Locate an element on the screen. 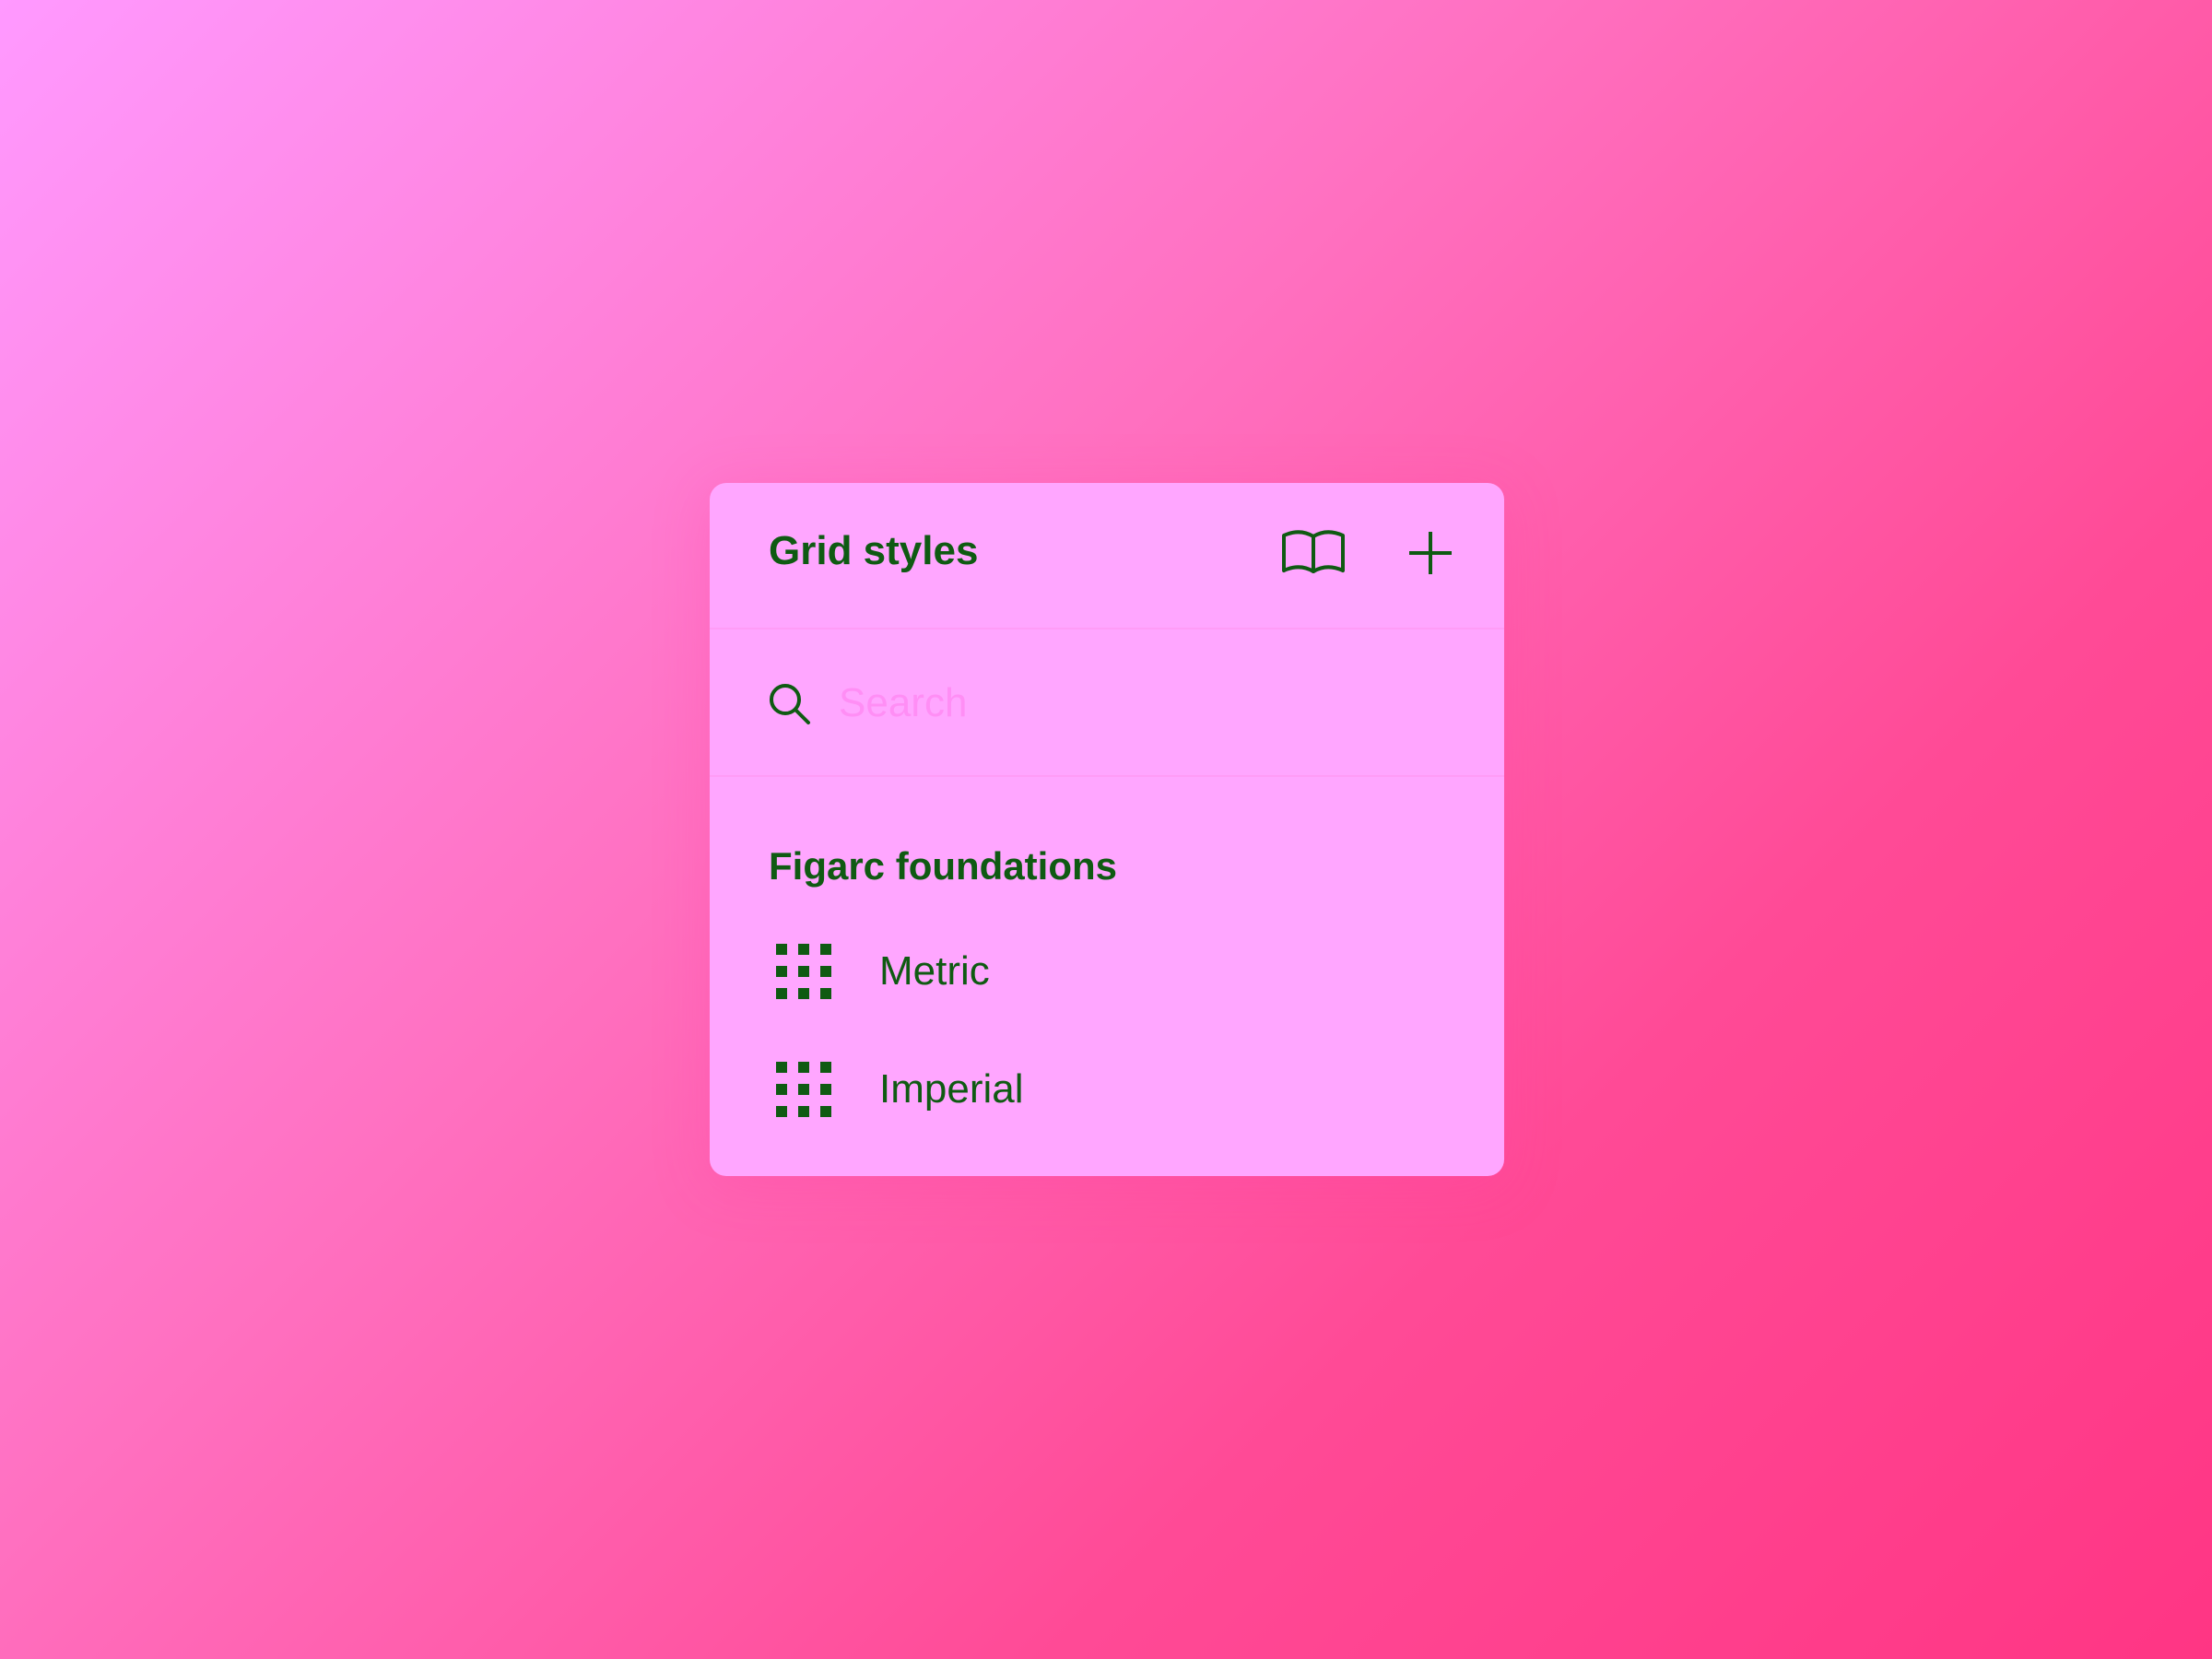 This screenshot has width=2212, height=1659. panel-title: Grid styles is located at coordinates (874, 550).